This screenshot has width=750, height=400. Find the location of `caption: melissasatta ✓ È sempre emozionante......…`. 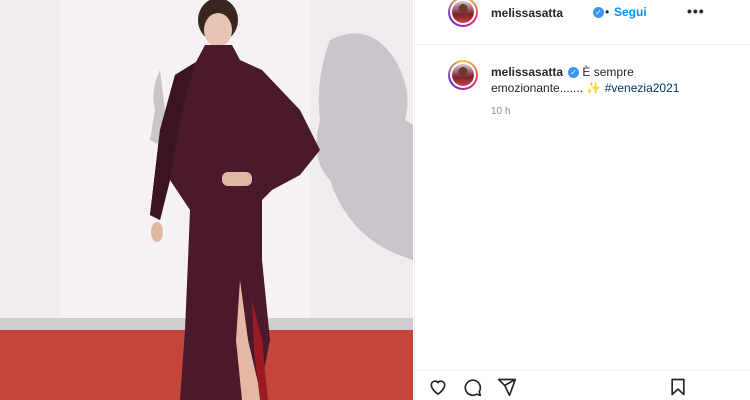

caption: melissasatta ✓ È sempre emozionante......… is located at coordinates (591, 80).